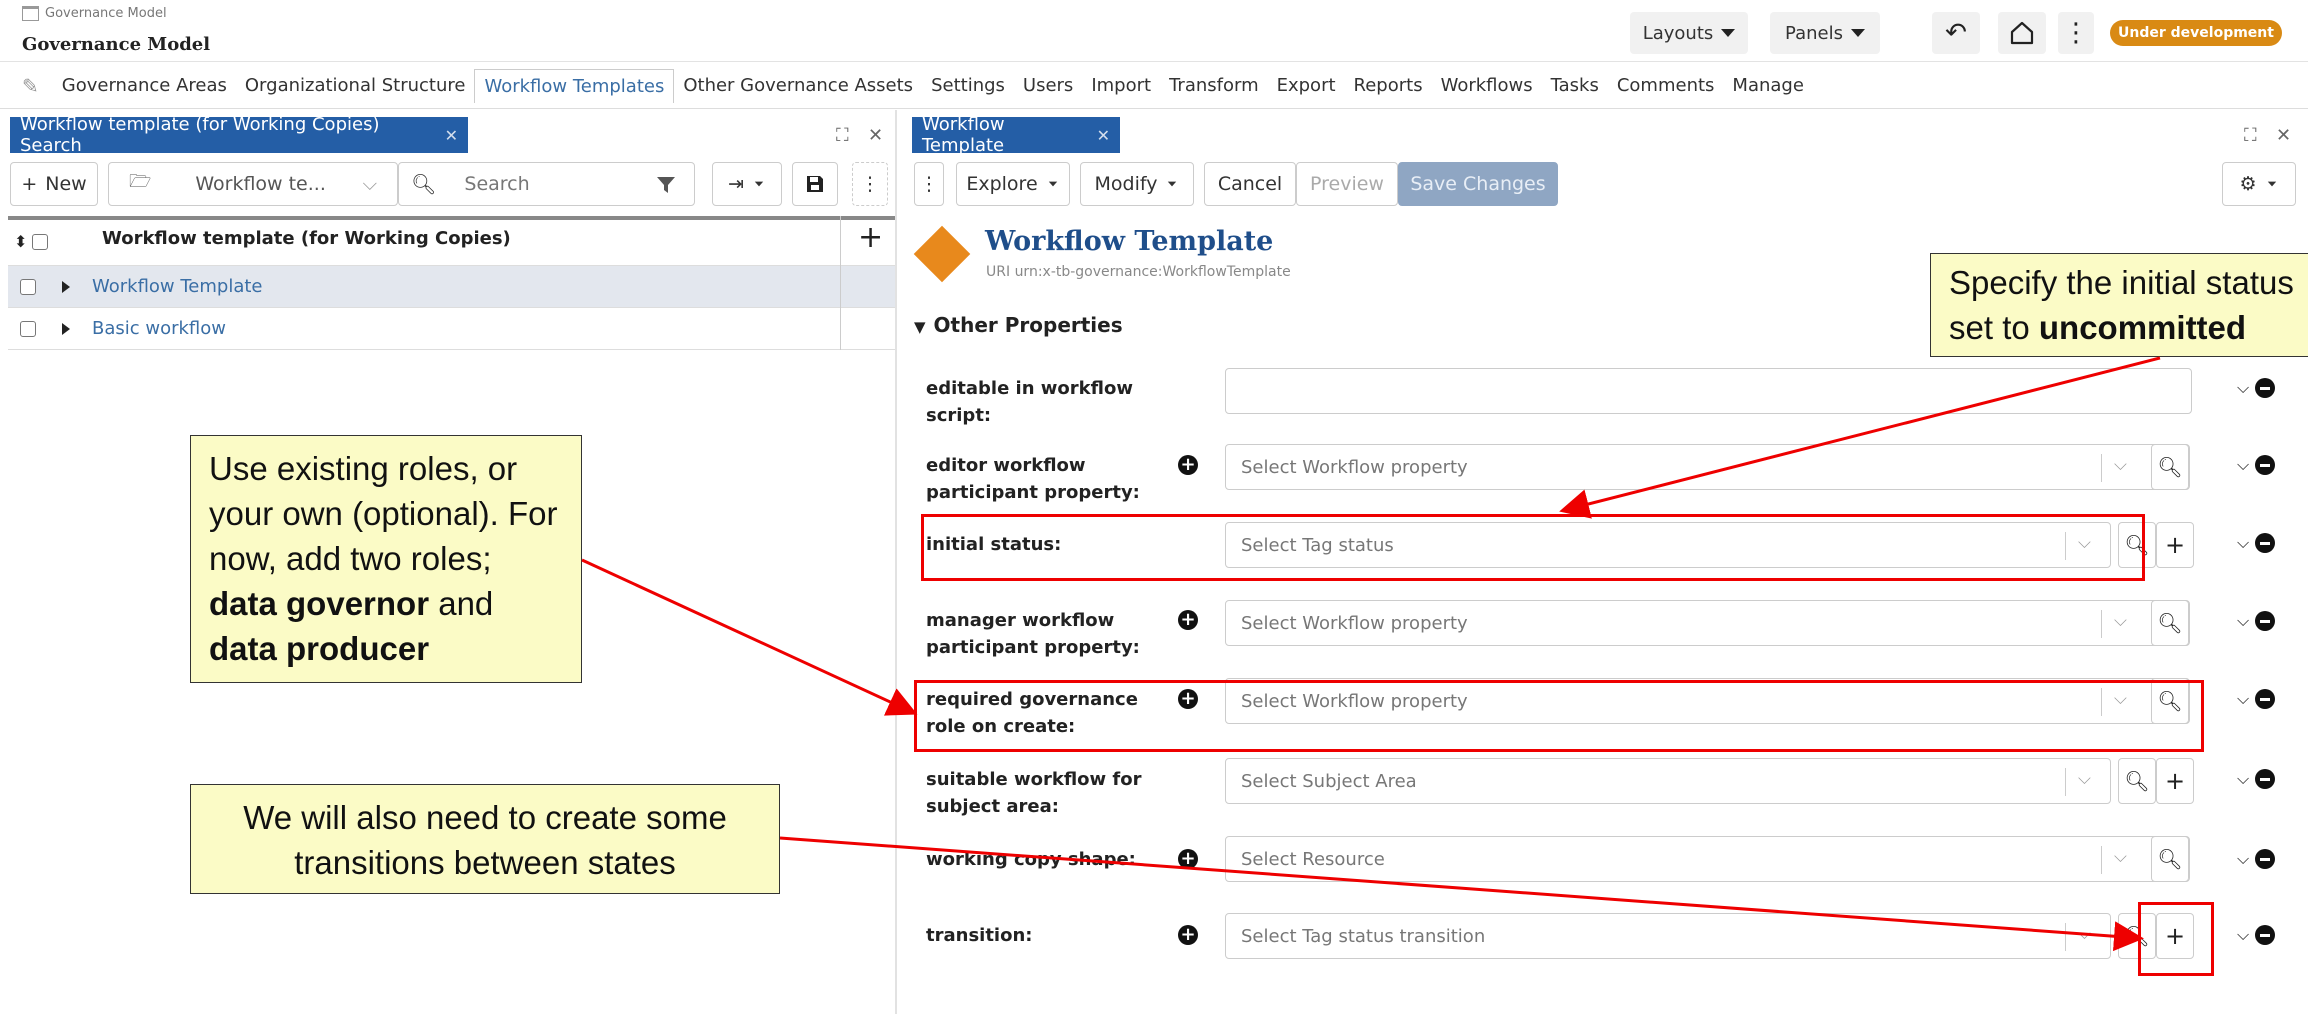  What do you see at coordinates (749, 637) in the screenshot?
I see `arrow-to-required-role` at bounding box center [749, 637].